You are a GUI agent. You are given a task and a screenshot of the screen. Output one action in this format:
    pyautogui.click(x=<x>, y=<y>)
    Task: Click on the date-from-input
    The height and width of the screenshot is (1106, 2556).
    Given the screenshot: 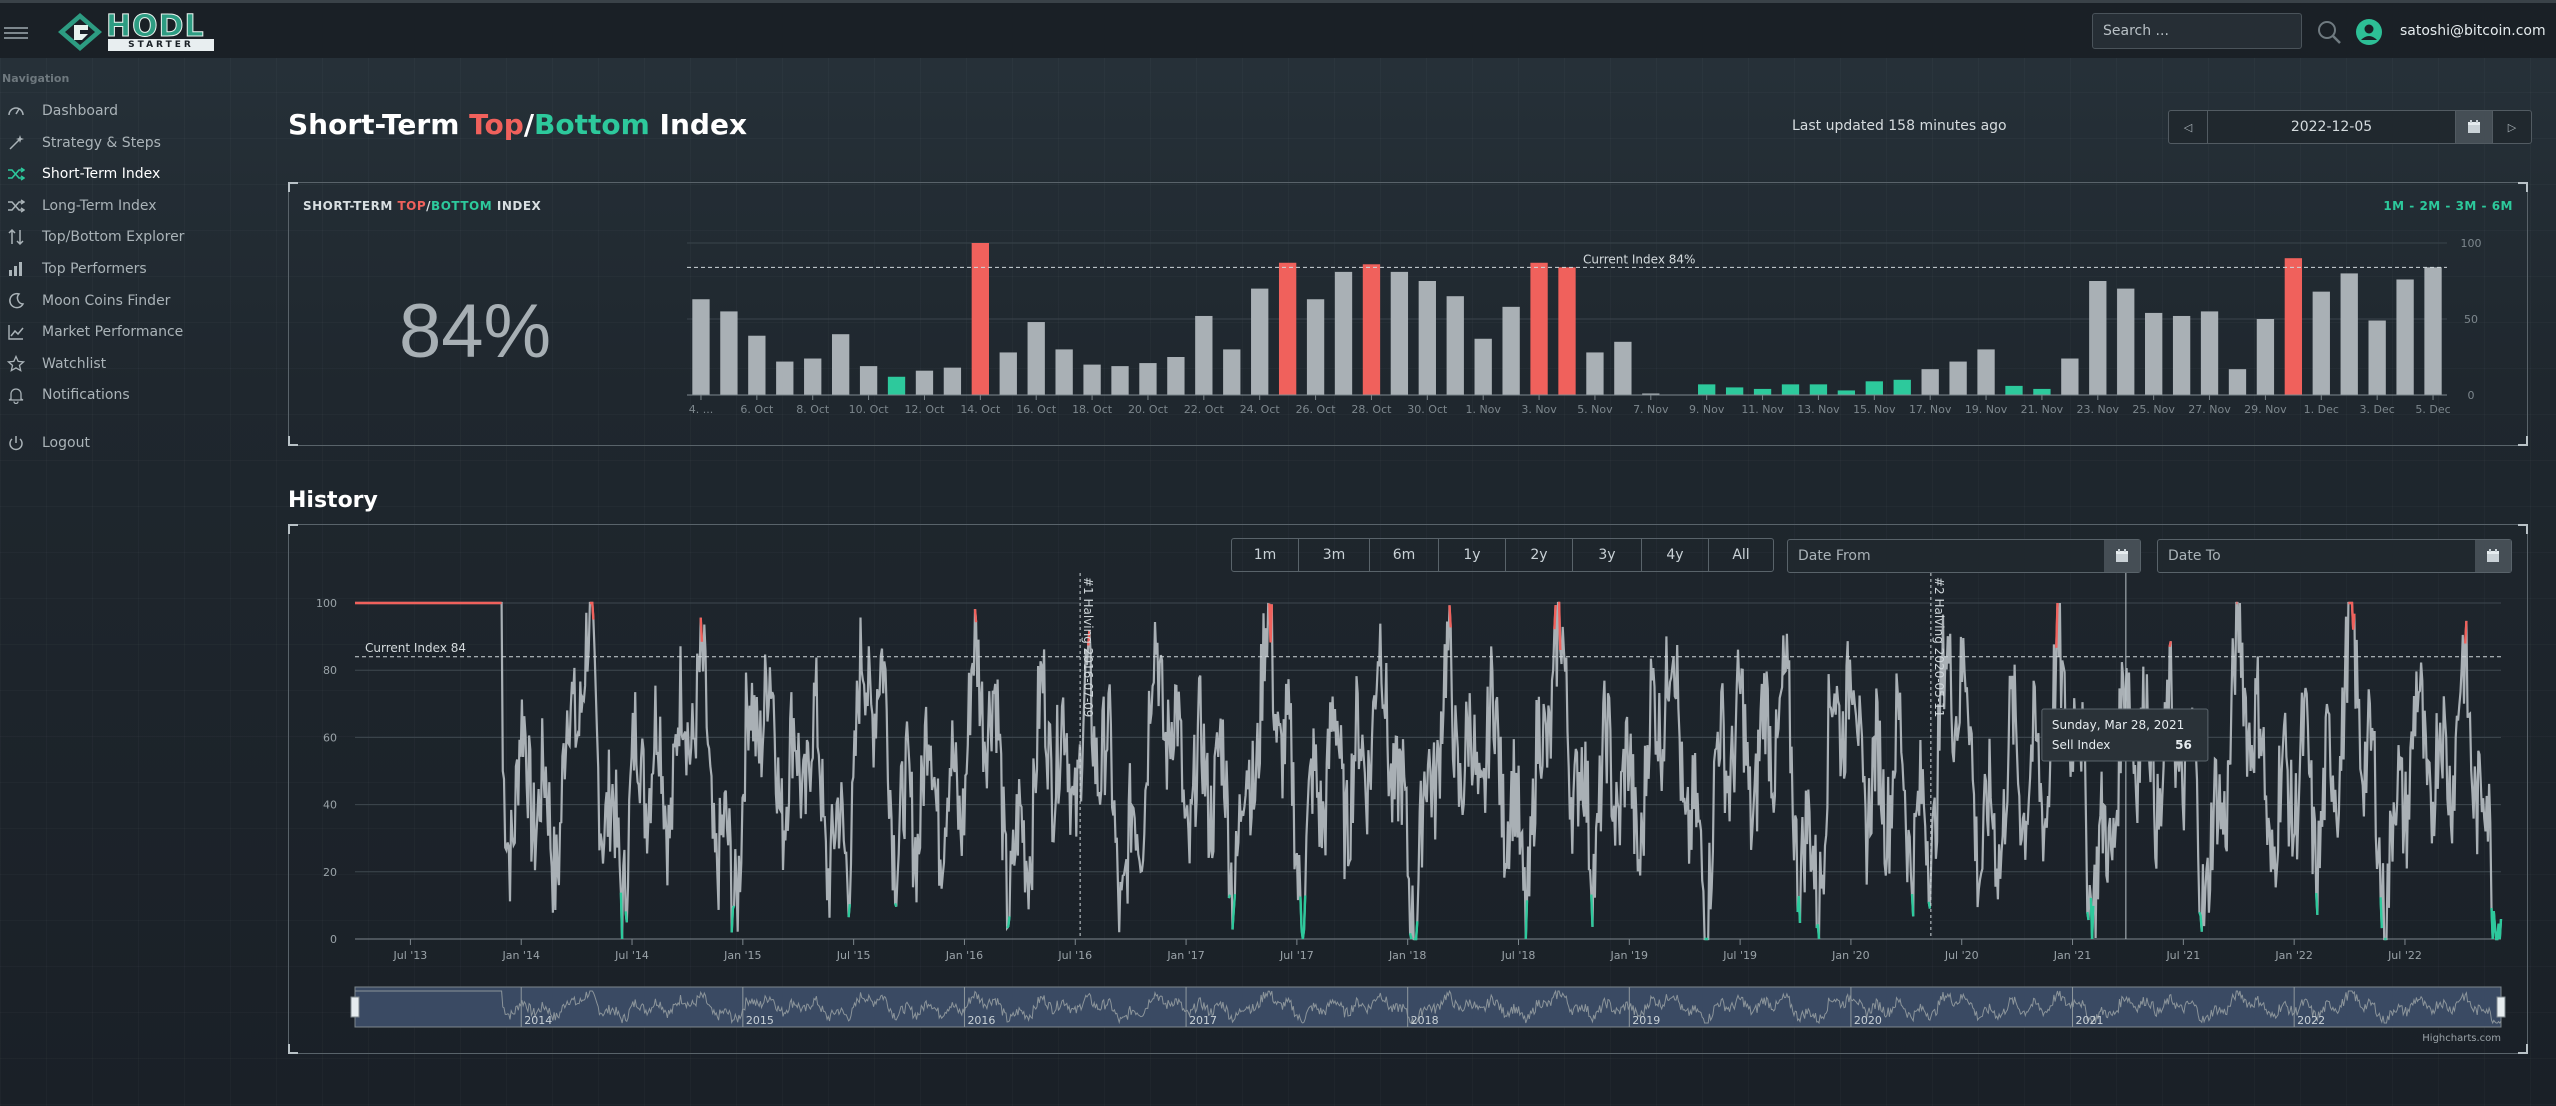 What is the action you would take?
    pyautogui.click(x=1946, y=556)
    